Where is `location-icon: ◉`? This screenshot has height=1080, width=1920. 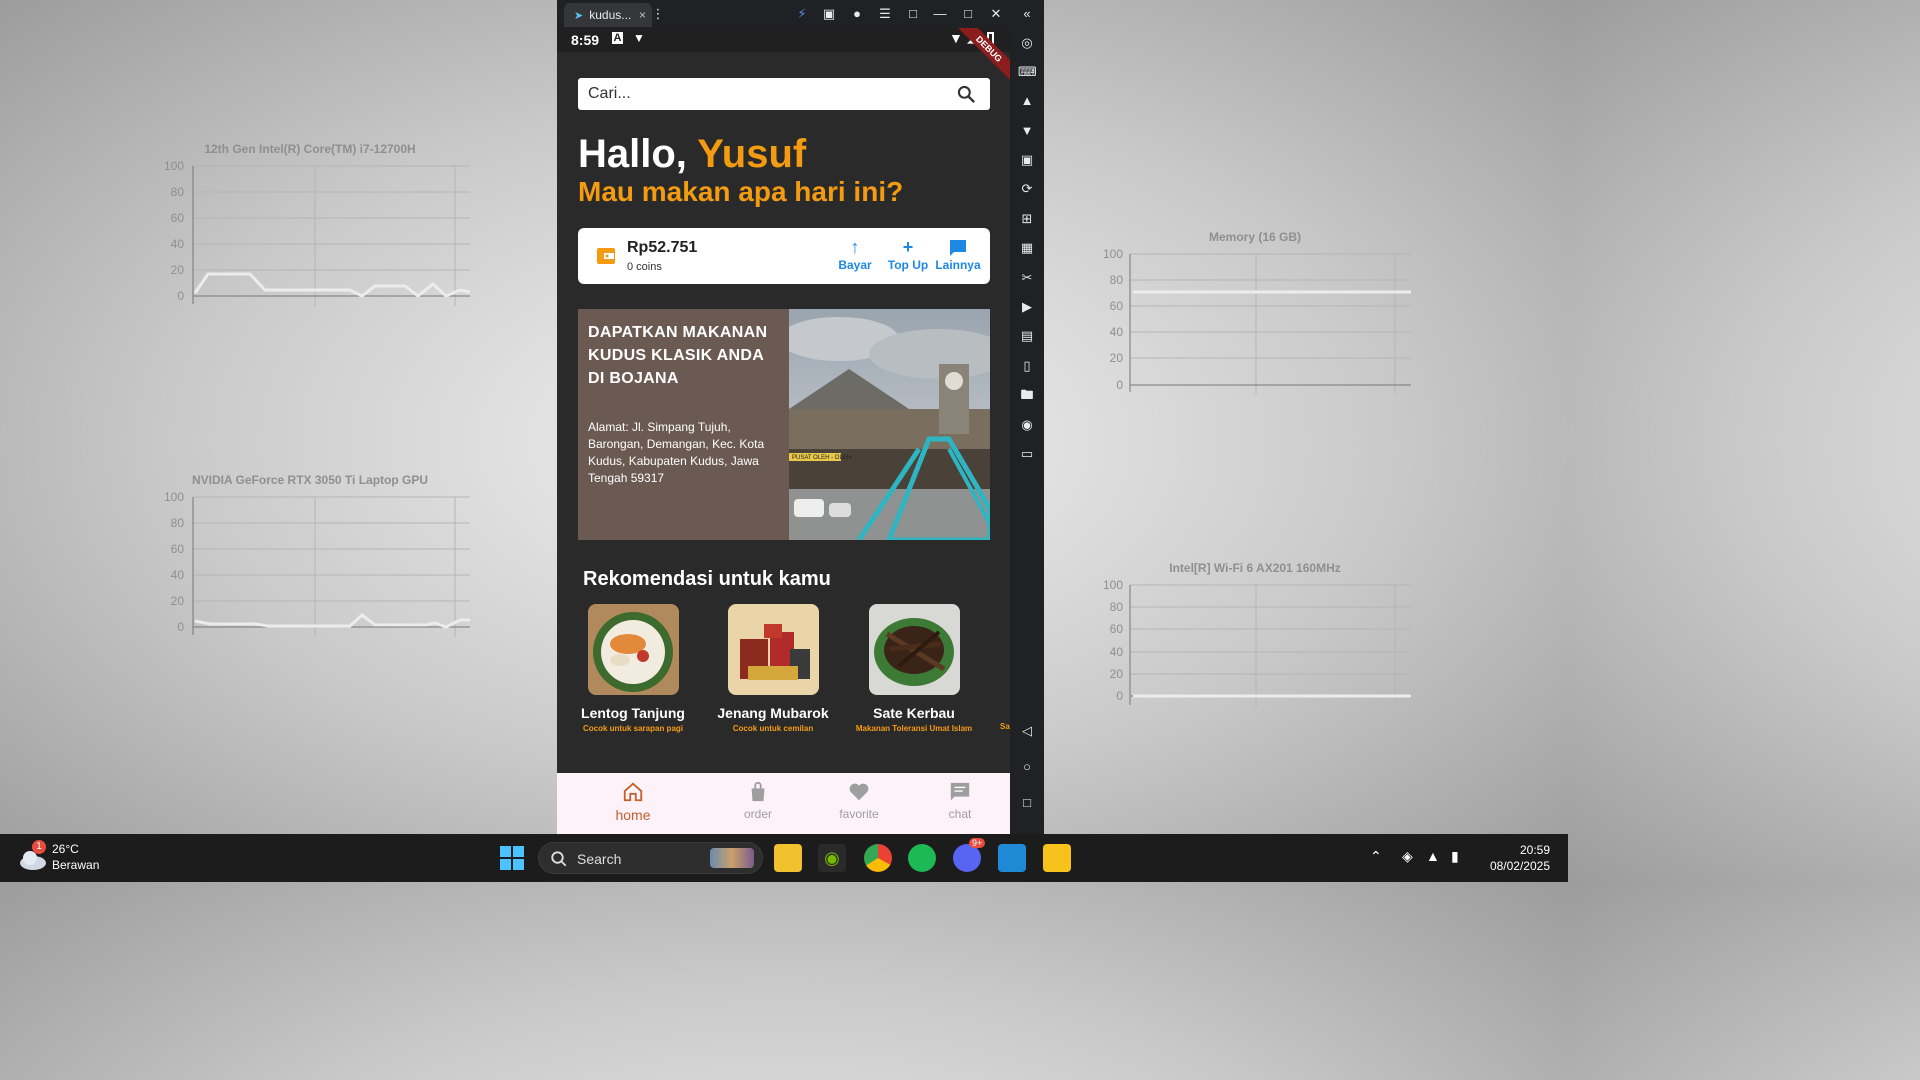 location-icon: ◉ is located at coordinates (1027, 425).